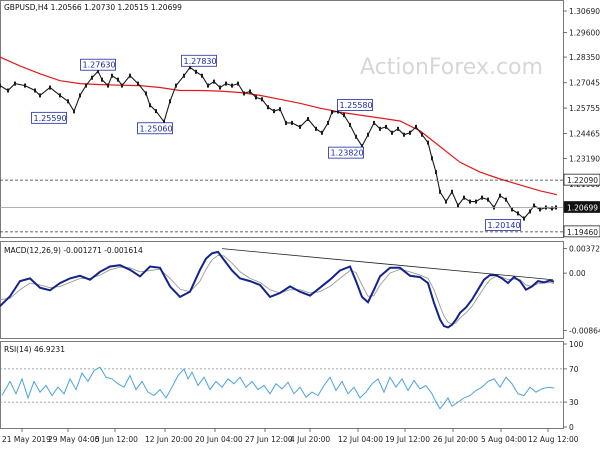 This screenshot has height=454, width=600. What do you see at coordinates (455, 439) in the screenshot?
I see `x-tick-label: 26 Jul 20:00` at bounding box center [455, 439].